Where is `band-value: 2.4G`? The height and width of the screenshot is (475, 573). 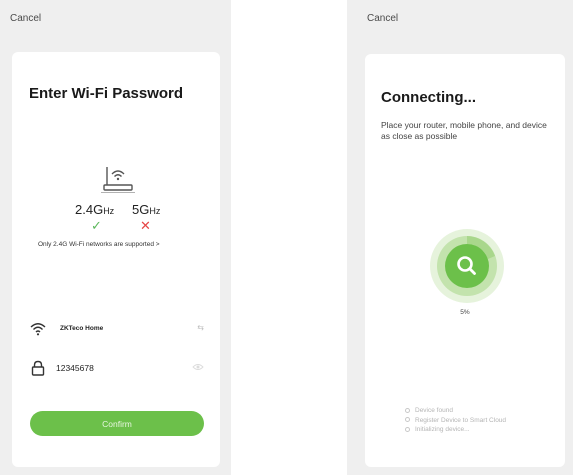 band-value: 2.4G is located at coordinates (89, 209).